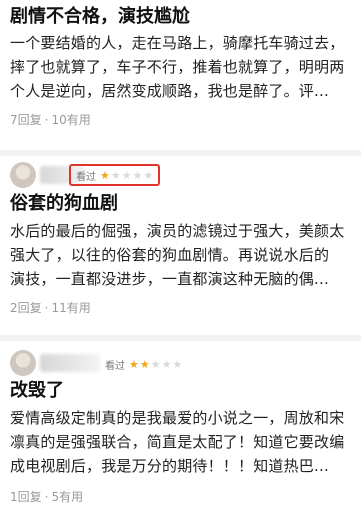 This screenshot has height=507, width=361. I want to click on review-excerpt-line: 强大了，以往的俗套的狗血剧情。再说说水后的, so click(170, 255).